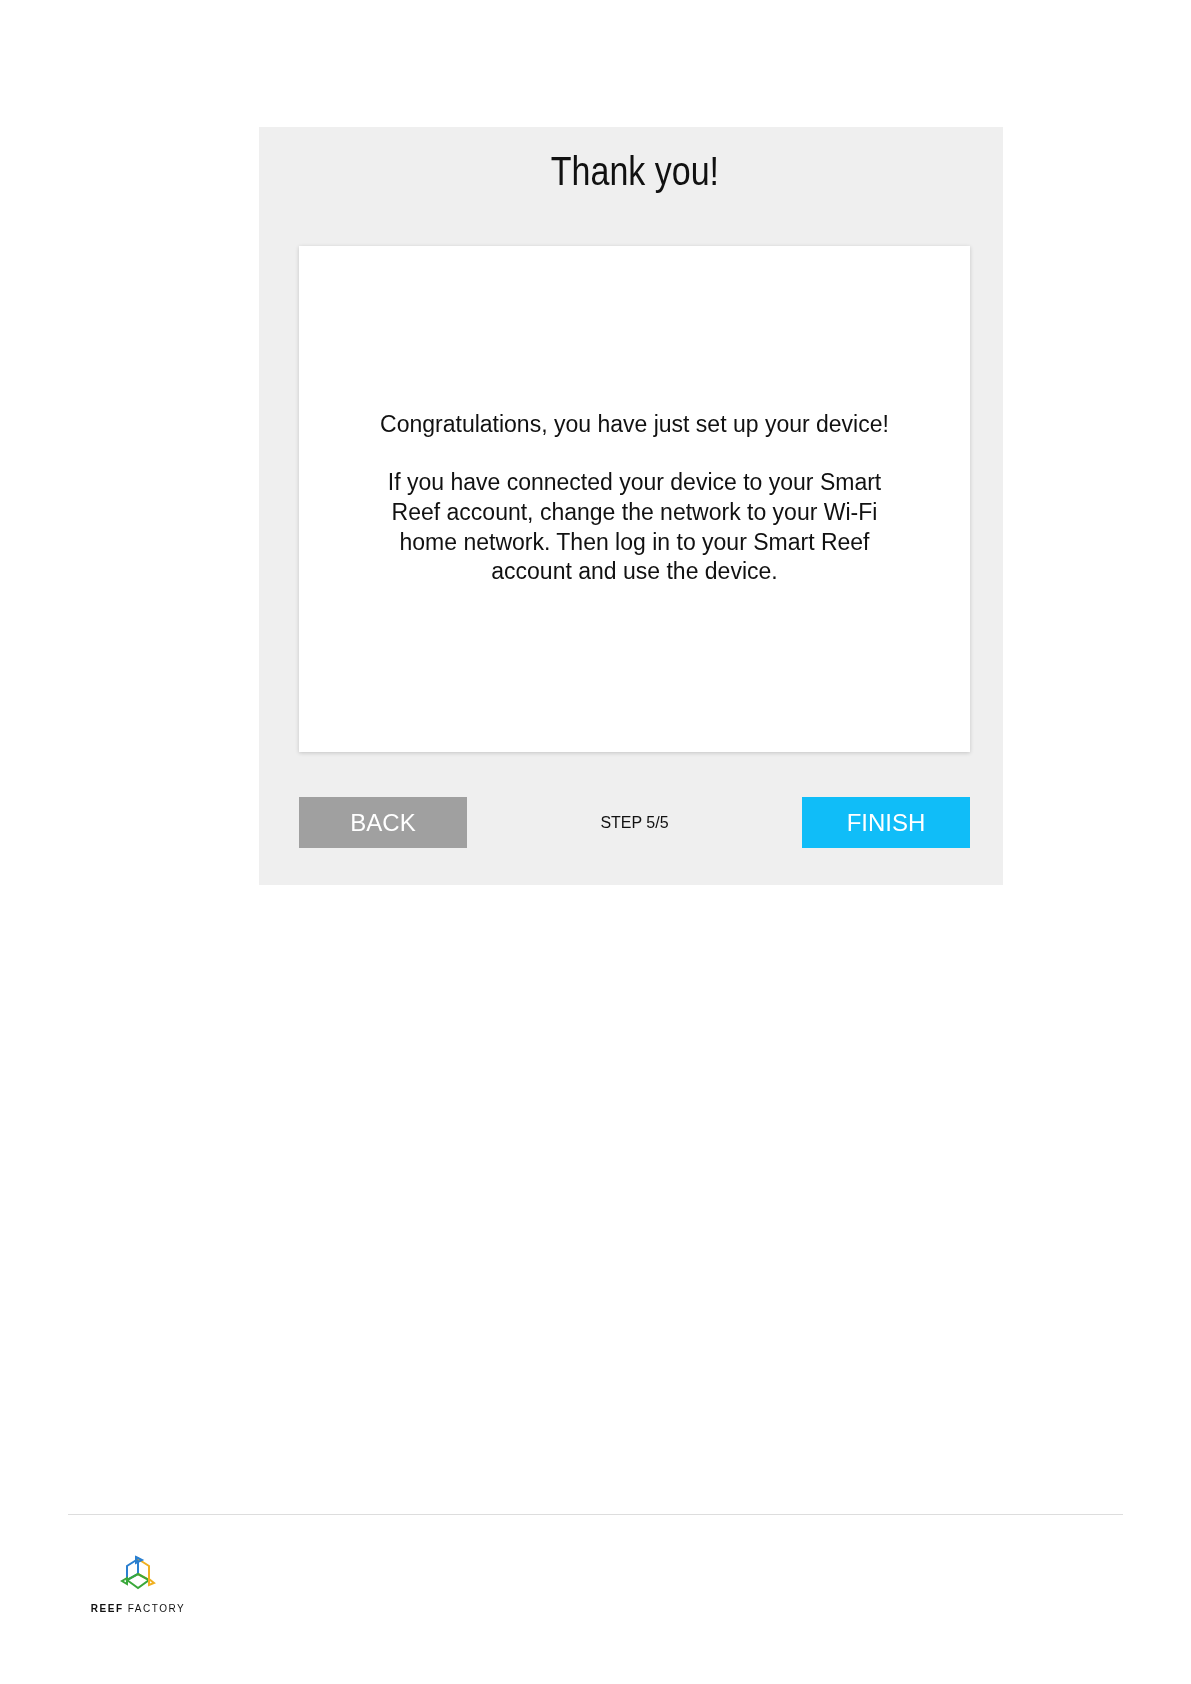  Describe the element at coordinates (634, 822) in the screenshot. I see `step-indicator: STEP 5/5` at that location.